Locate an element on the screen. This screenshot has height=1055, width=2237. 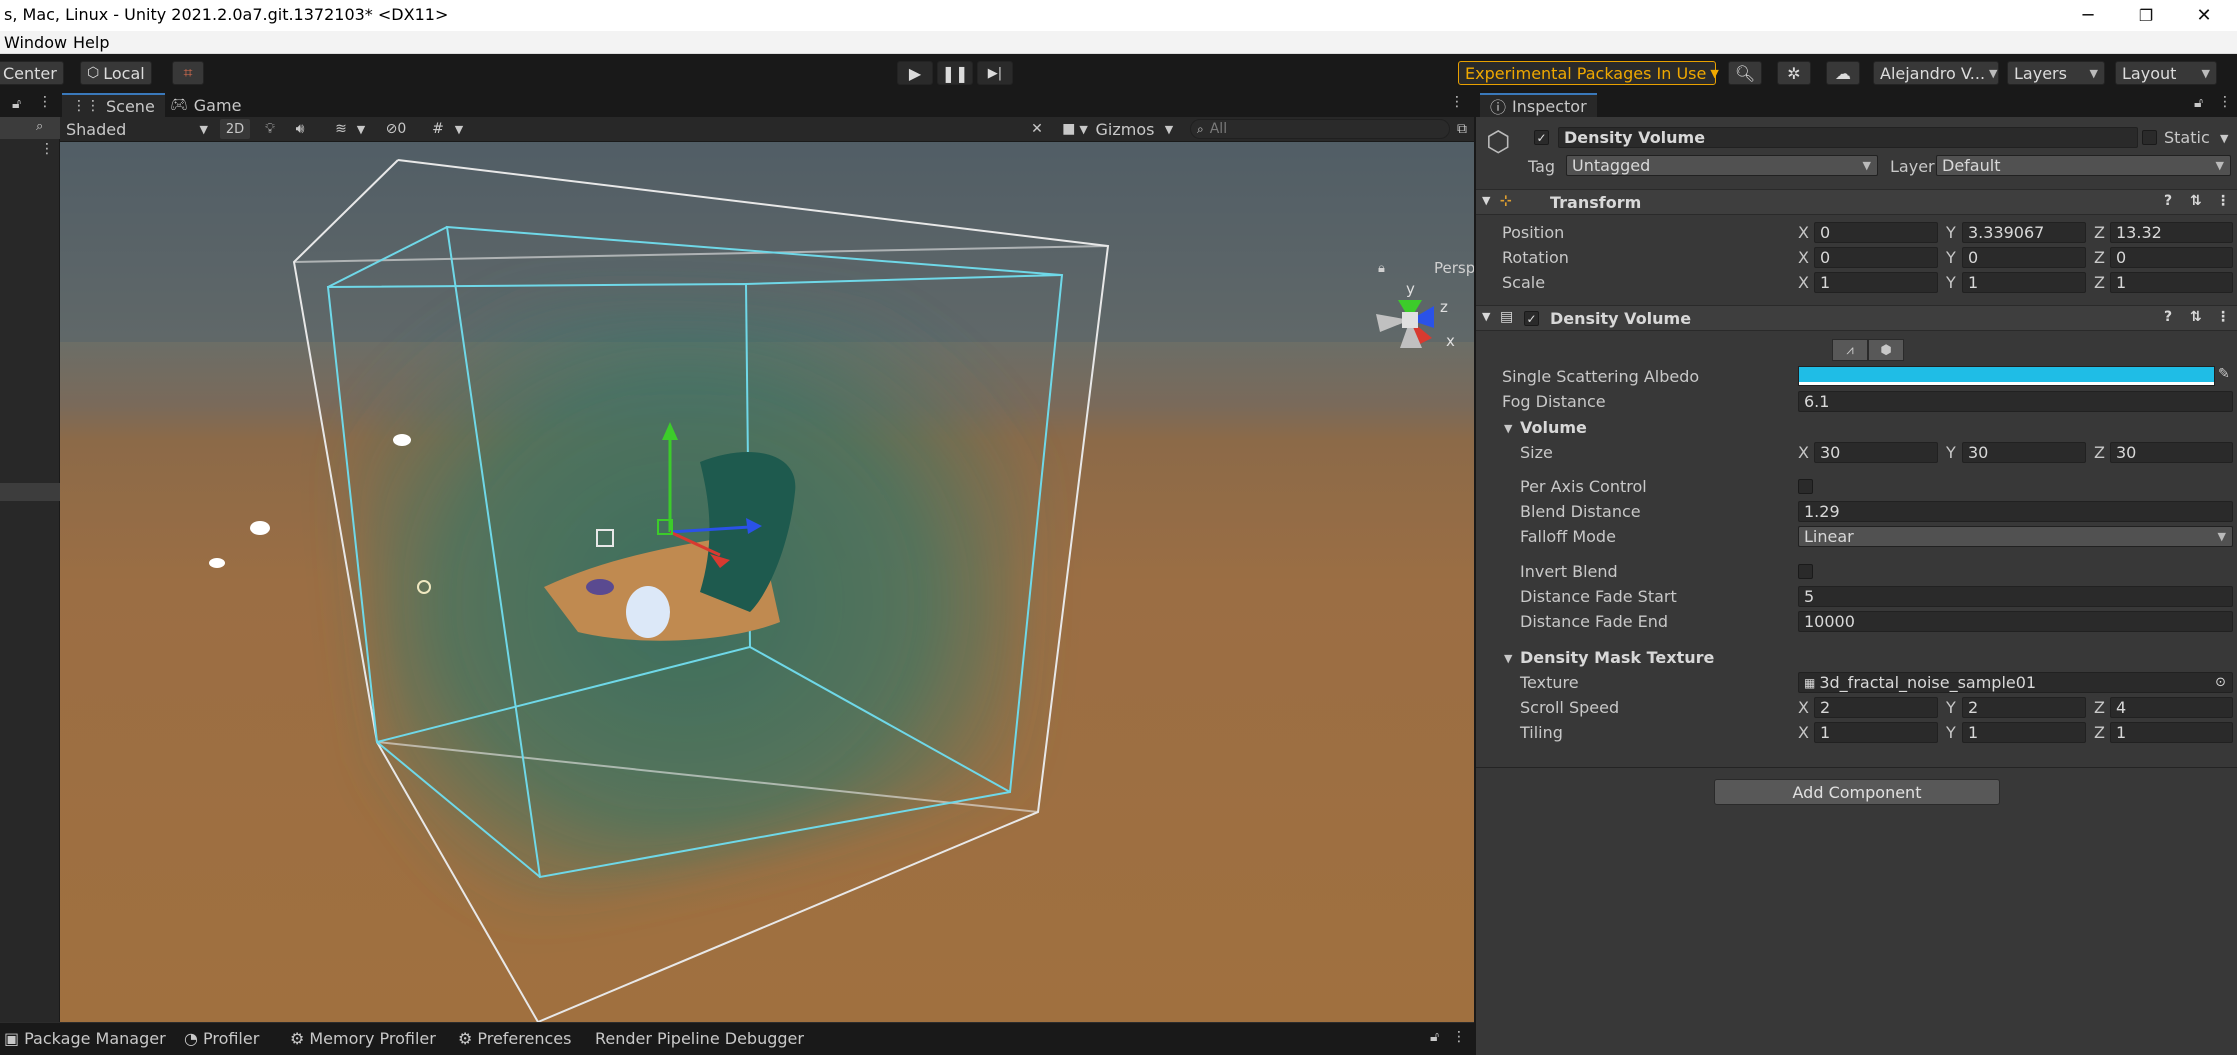
grid-snap-button: ⌗ is located at coordinates (188, 73).